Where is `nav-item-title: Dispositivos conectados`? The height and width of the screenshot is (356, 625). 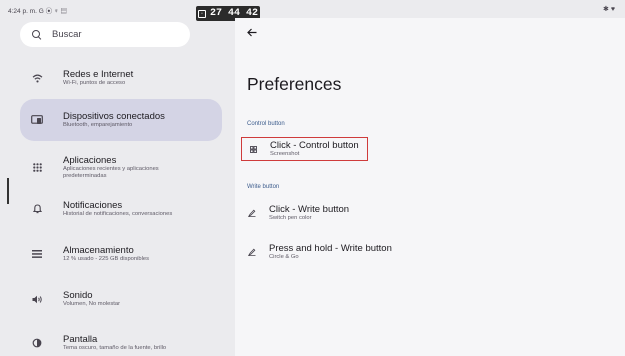
nav-item-title: Dispositivos conectados is located at coordinates (114, 116).